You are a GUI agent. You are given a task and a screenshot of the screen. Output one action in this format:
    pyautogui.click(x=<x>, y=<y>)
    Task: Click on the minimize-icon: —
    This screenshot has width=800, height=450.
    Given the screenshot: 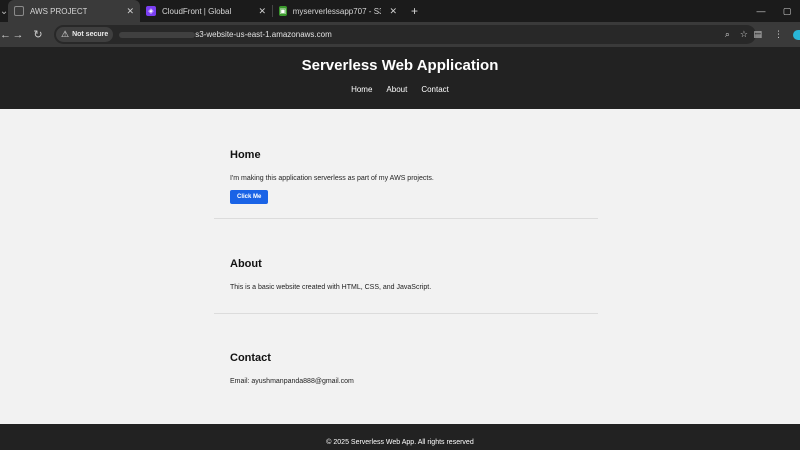 What is the action you would take?
    pyautogui.click(x=761, y=11)
    